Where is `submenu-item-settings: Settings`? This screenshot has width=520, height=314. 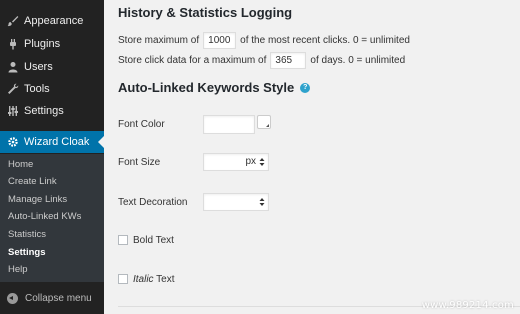 submenu-item-settings: Settings is located at coordinates (26, 253).